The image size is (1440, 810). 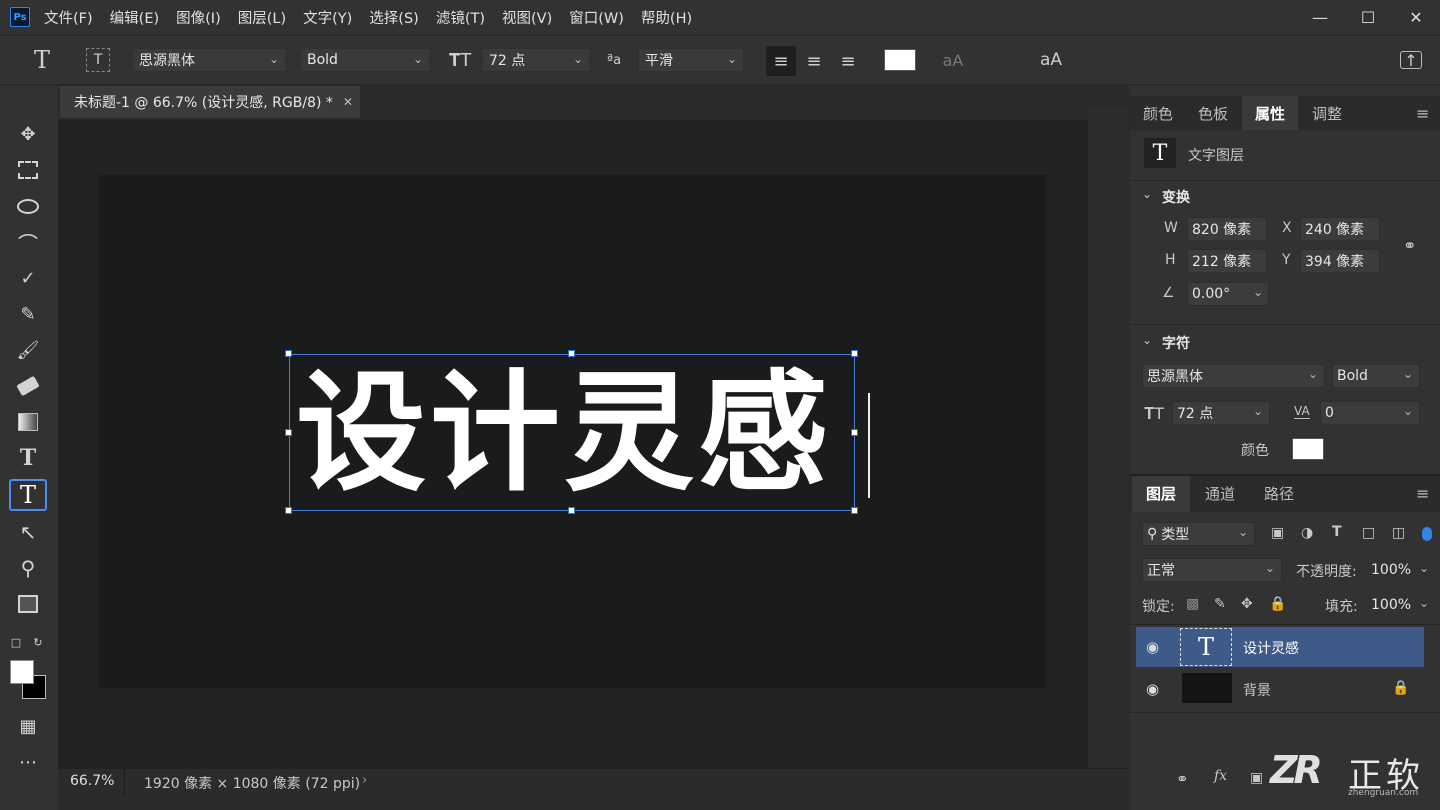 What do you see at coordinates (28, 386) in the screenshot?
I see `eraser-tool-icon` at bounding box center [28, 386].